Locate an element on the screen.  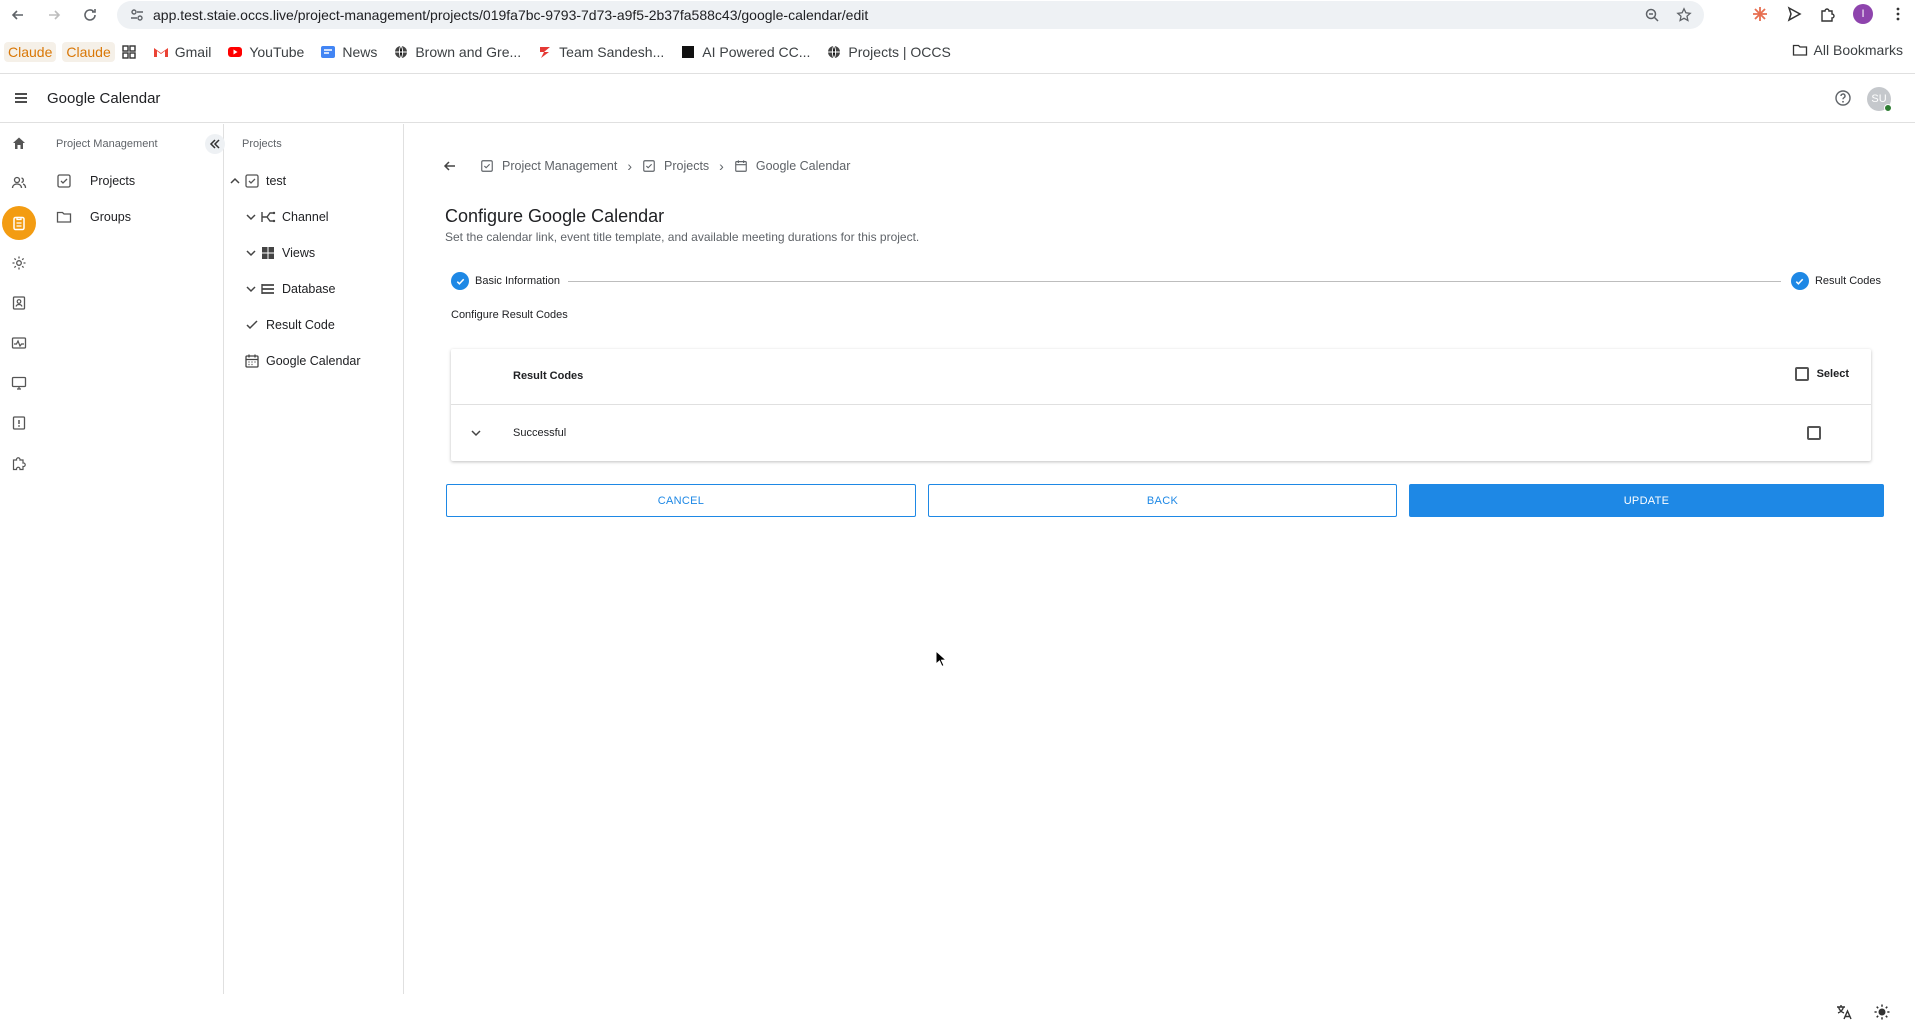
update-button: UPDATE is located at coordinates (1646, 500).